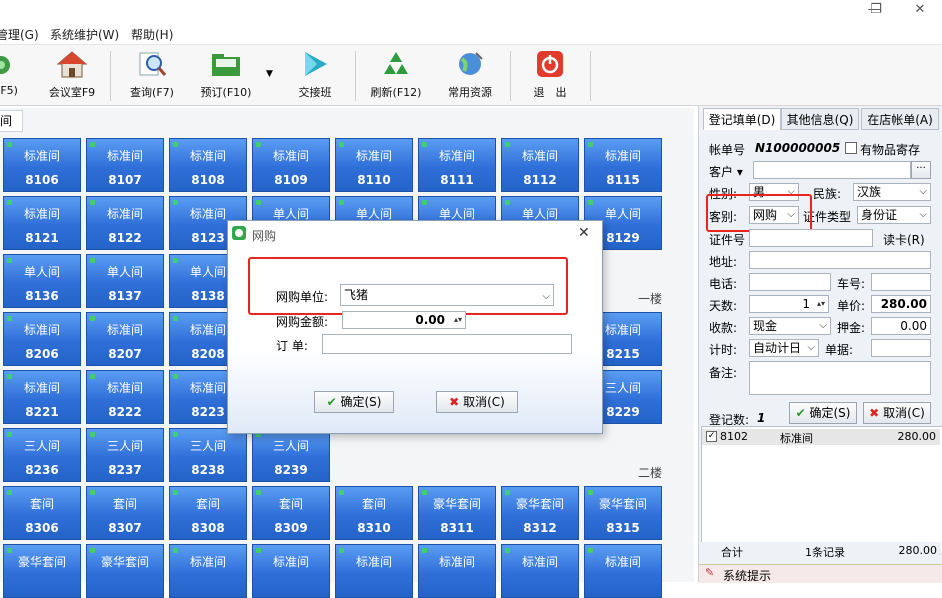  I want to click on id-type-select: 身份证 ⌵, so click(894, 215).